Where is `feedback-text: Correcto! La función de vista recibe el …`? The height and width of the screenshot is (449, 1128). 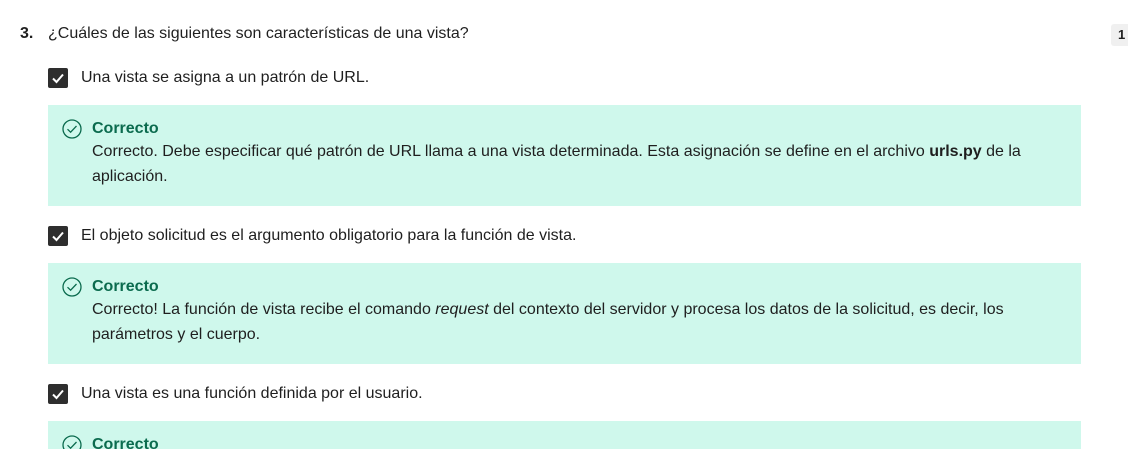 feedback-text: Correcto! La función de vista recibe el … is located at coordinates (548, 322).